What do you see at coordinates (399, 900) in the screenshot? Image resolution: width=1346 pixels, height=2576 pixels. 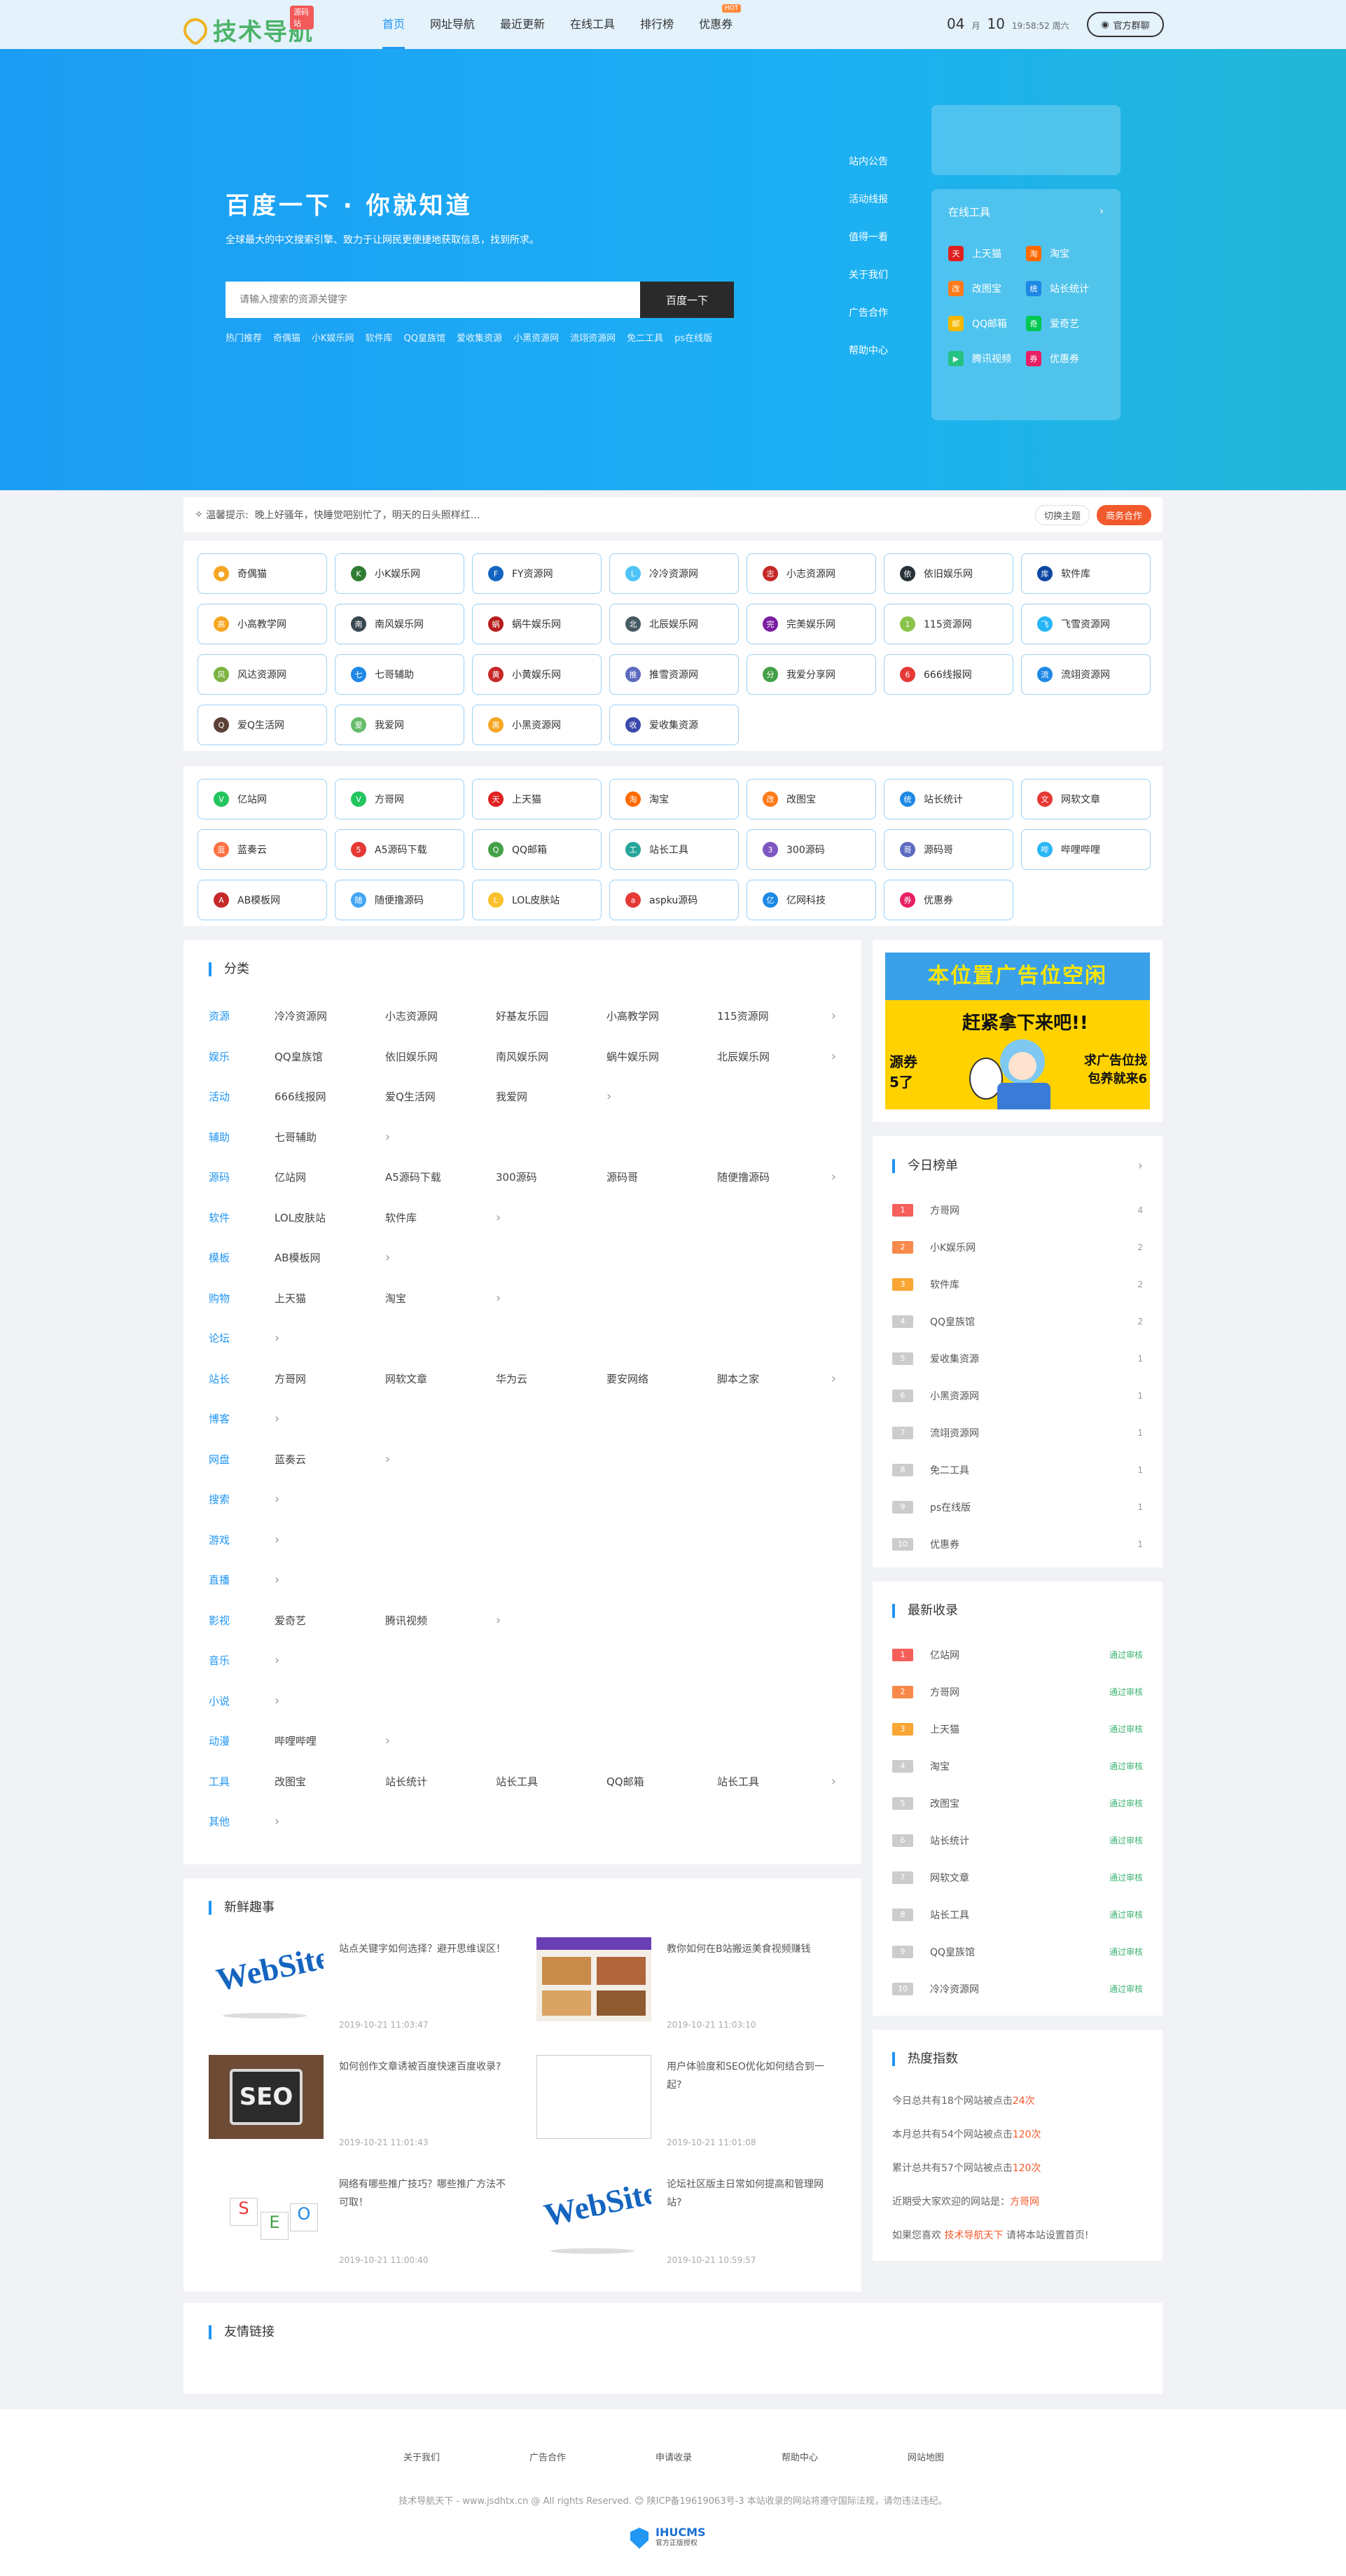 I see `site-card: 随随便撸源码` at bounding box center [399, 900].